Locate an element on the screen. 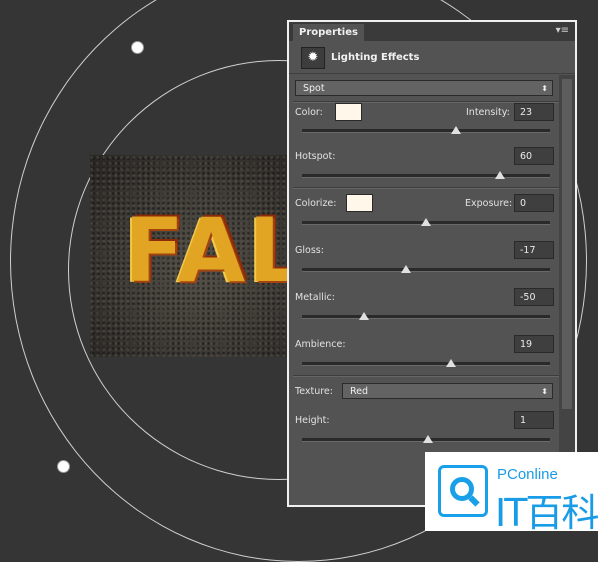  canvas-photo: FAL is located at coordinates (197, 256).